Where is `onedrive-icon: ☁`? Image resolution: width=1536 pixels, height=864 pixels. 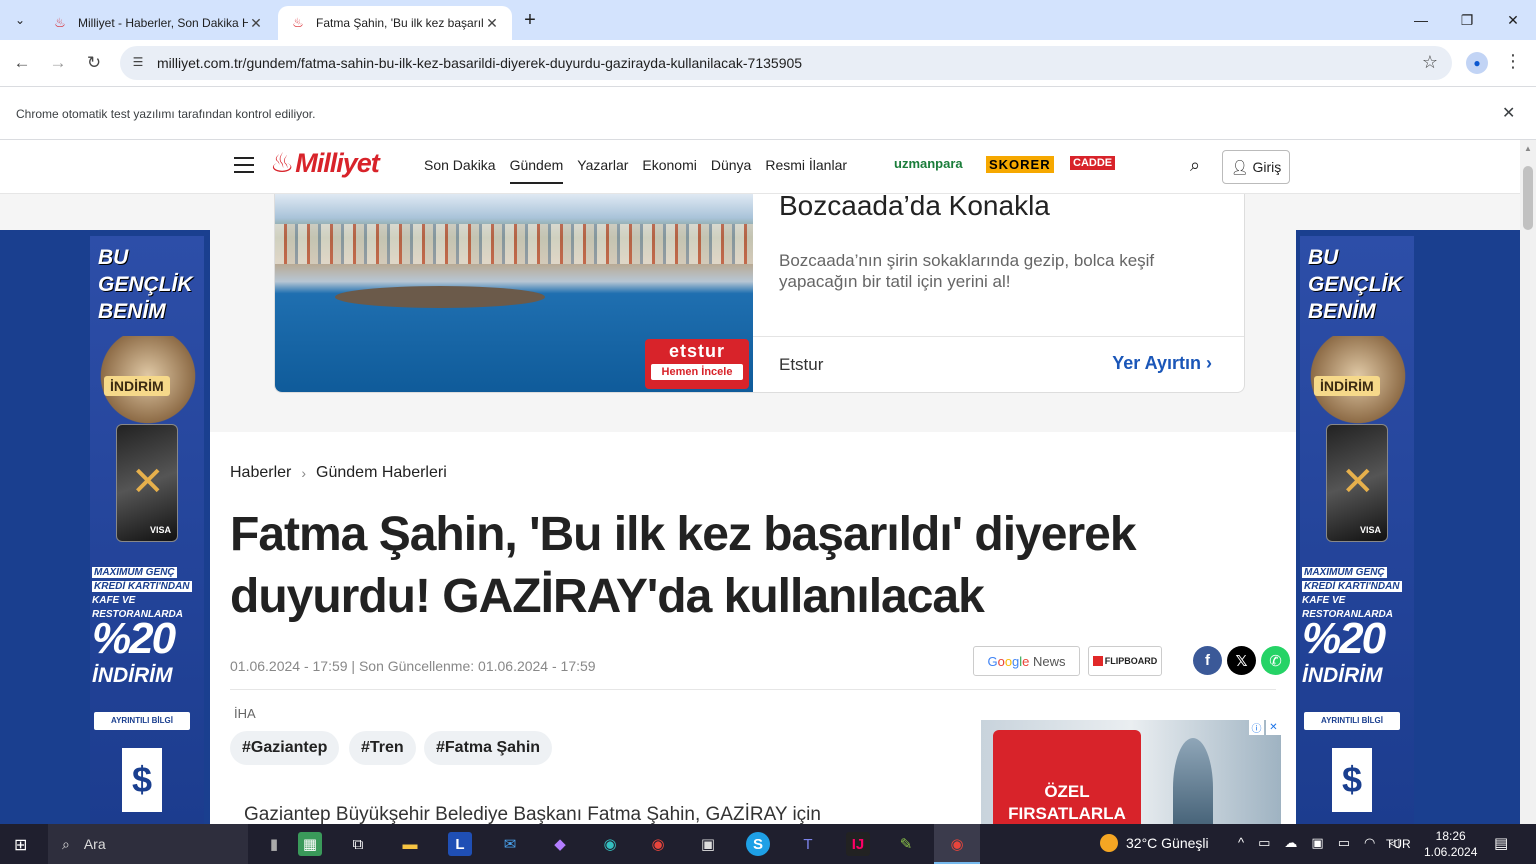 onedrive-icon: ☁ is located at coordinates (1290, 843).